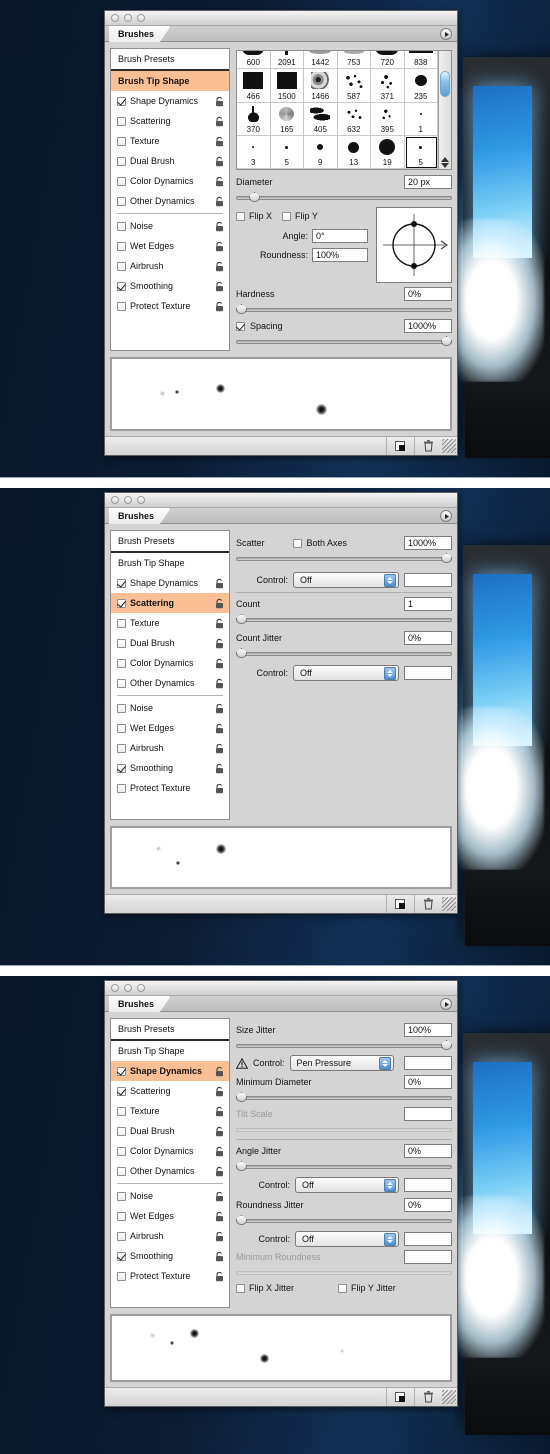 Image resolution: width=550 pixels, height=1454 pixels. What do you see at coordinates (428, 1185) in the screenshot?
I see `angle-control-field` at bounding box center [428, 1185].